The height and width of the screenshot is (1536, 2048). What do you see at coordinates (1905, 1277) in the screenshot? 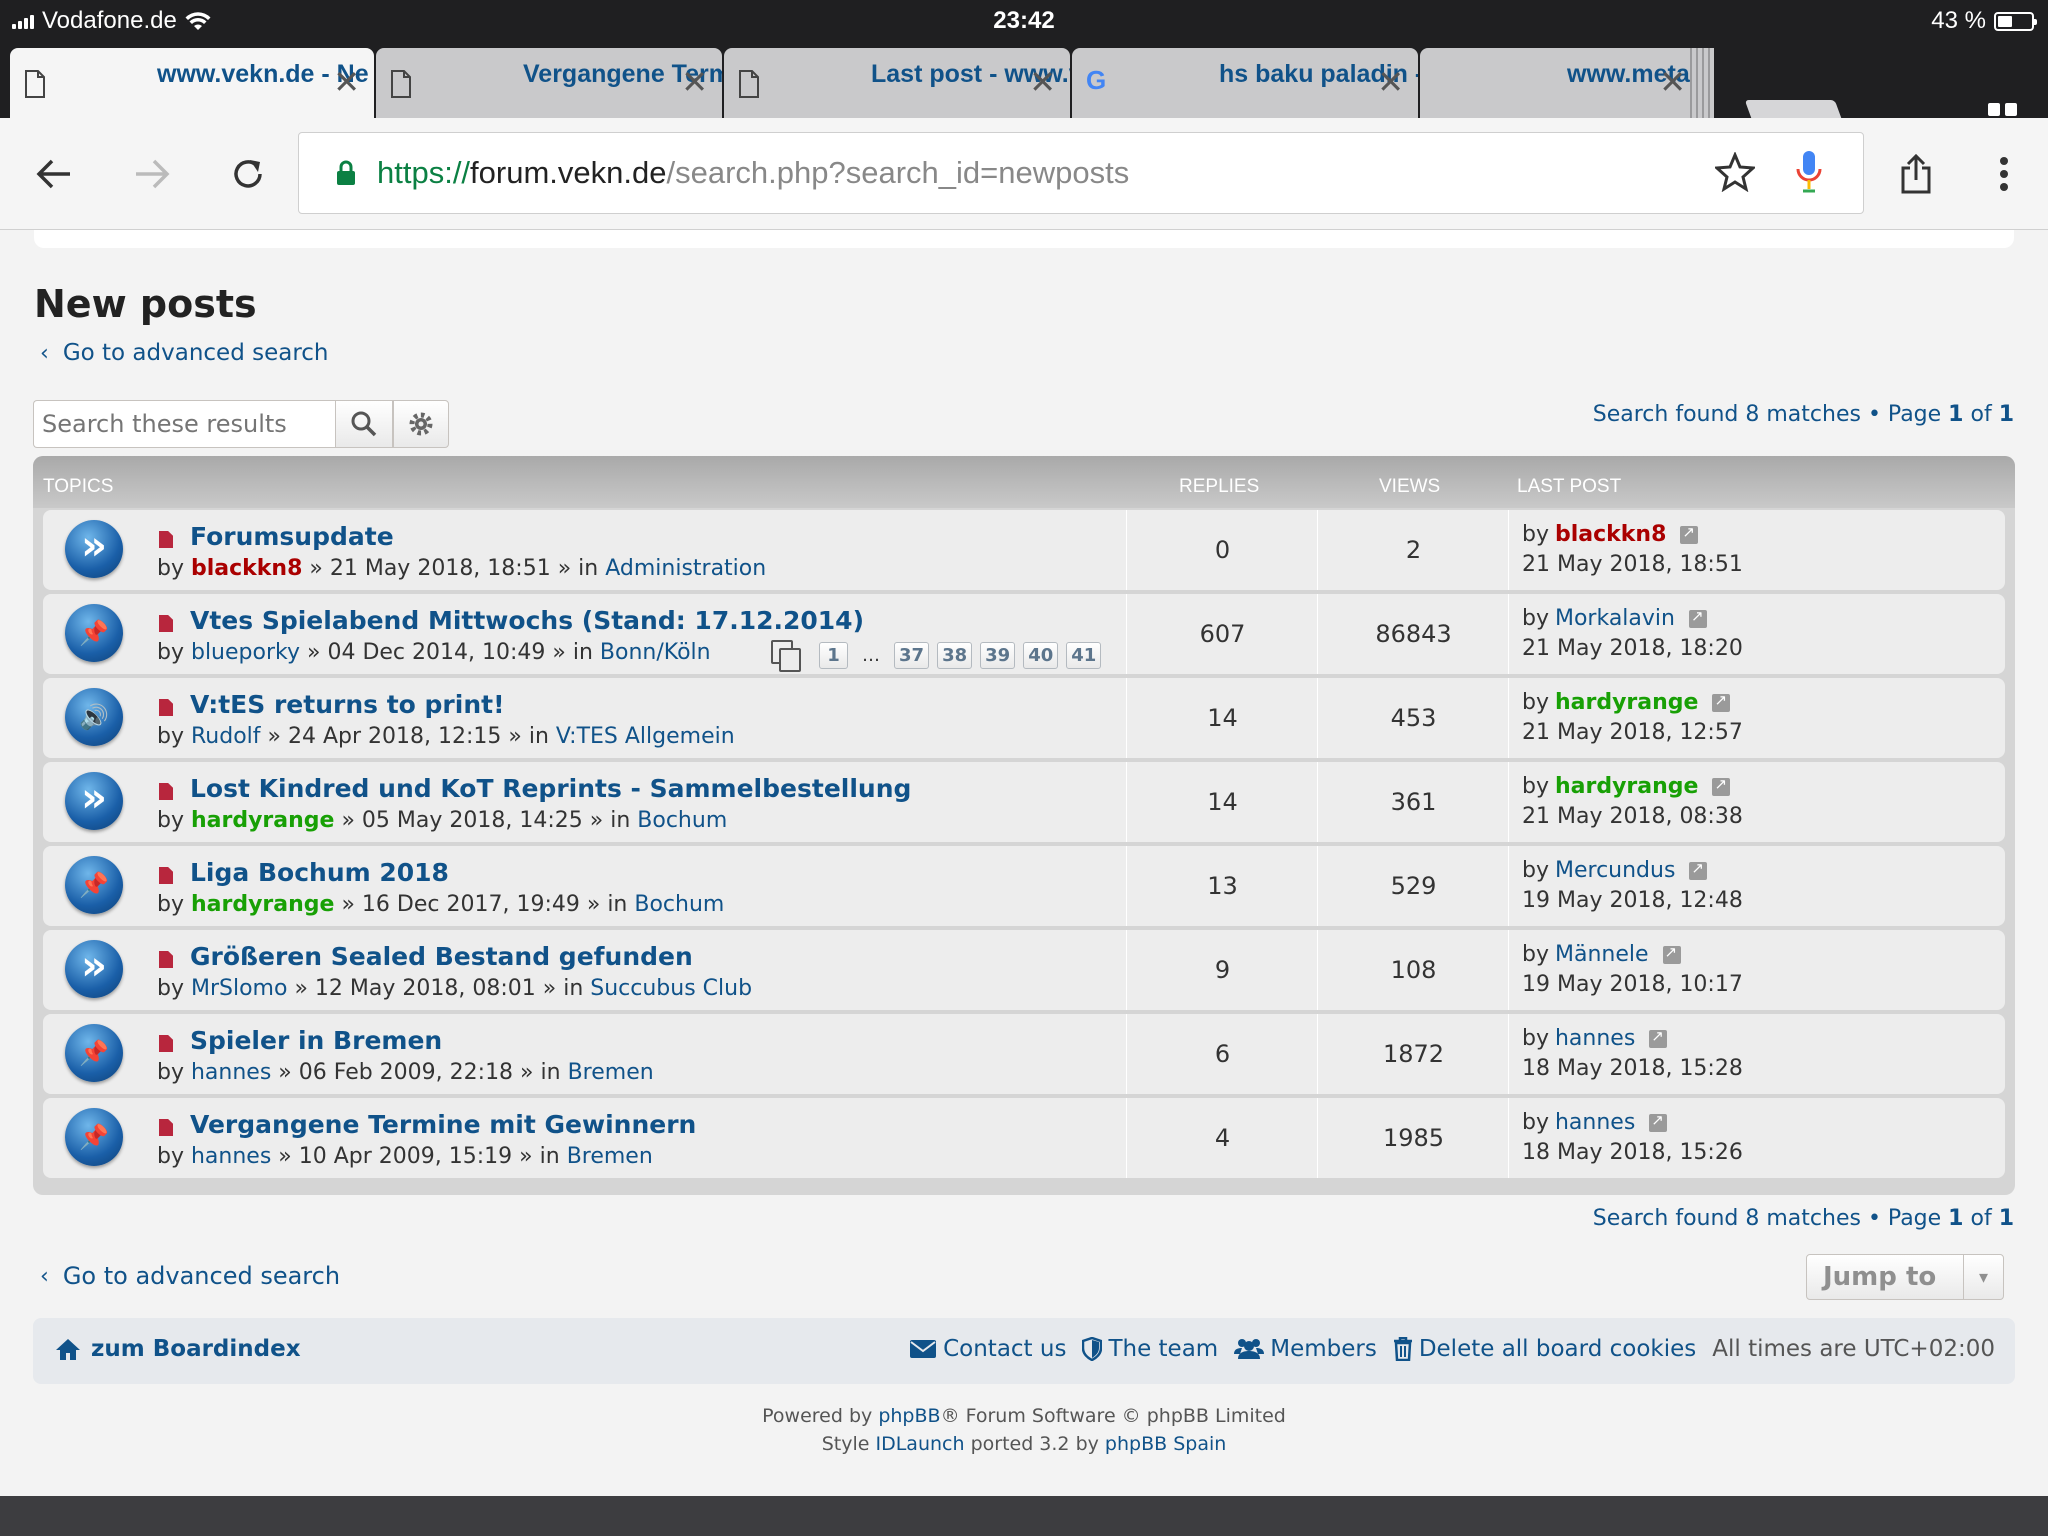
I see `jump-to-dropdown: Jump to ▾` at bounding box center [1905, 1277].